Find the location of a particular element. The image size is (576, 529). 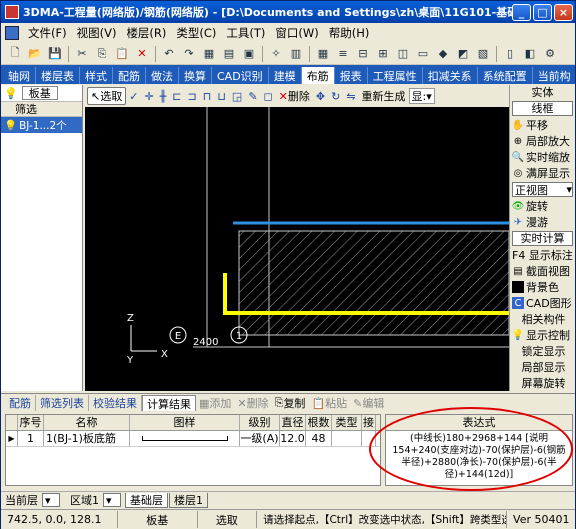

tab-current: 当前构 is located at coordinates (554, 75).